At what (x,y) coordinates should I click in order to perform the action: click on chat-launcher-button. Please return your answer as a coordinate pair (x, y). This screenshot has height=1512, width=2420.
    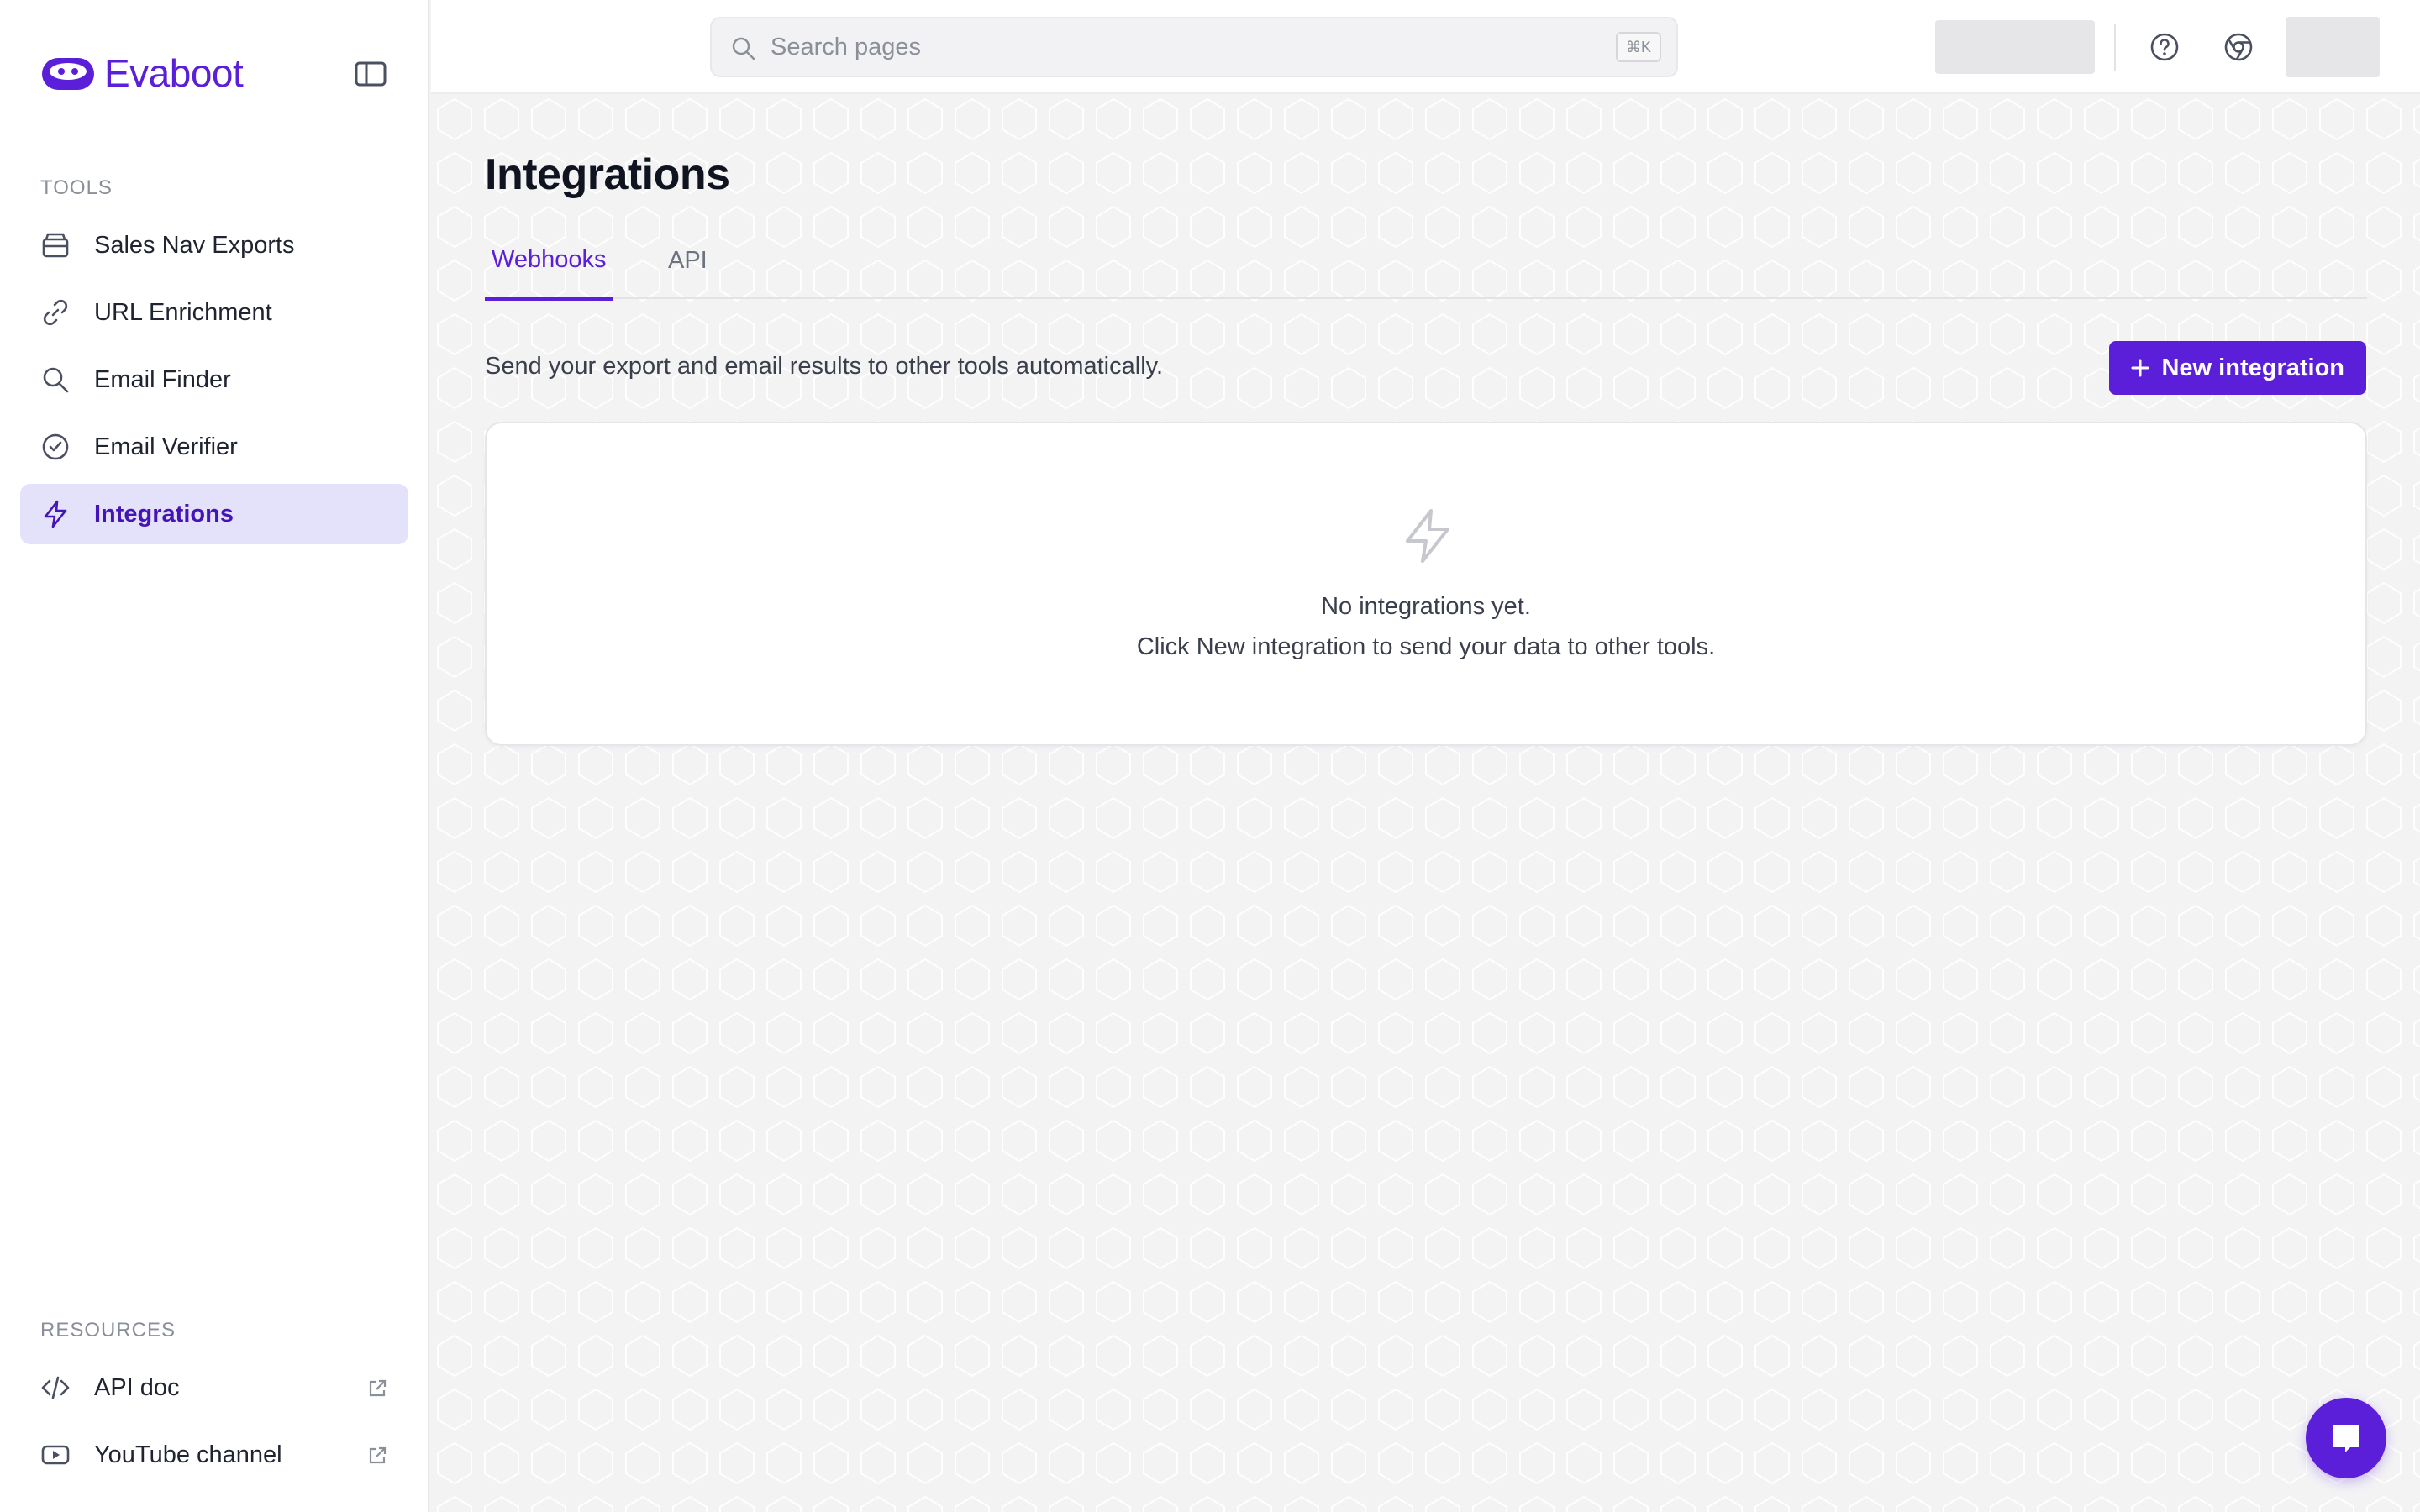
    Looking at the image, I should click on (2346, 1438).